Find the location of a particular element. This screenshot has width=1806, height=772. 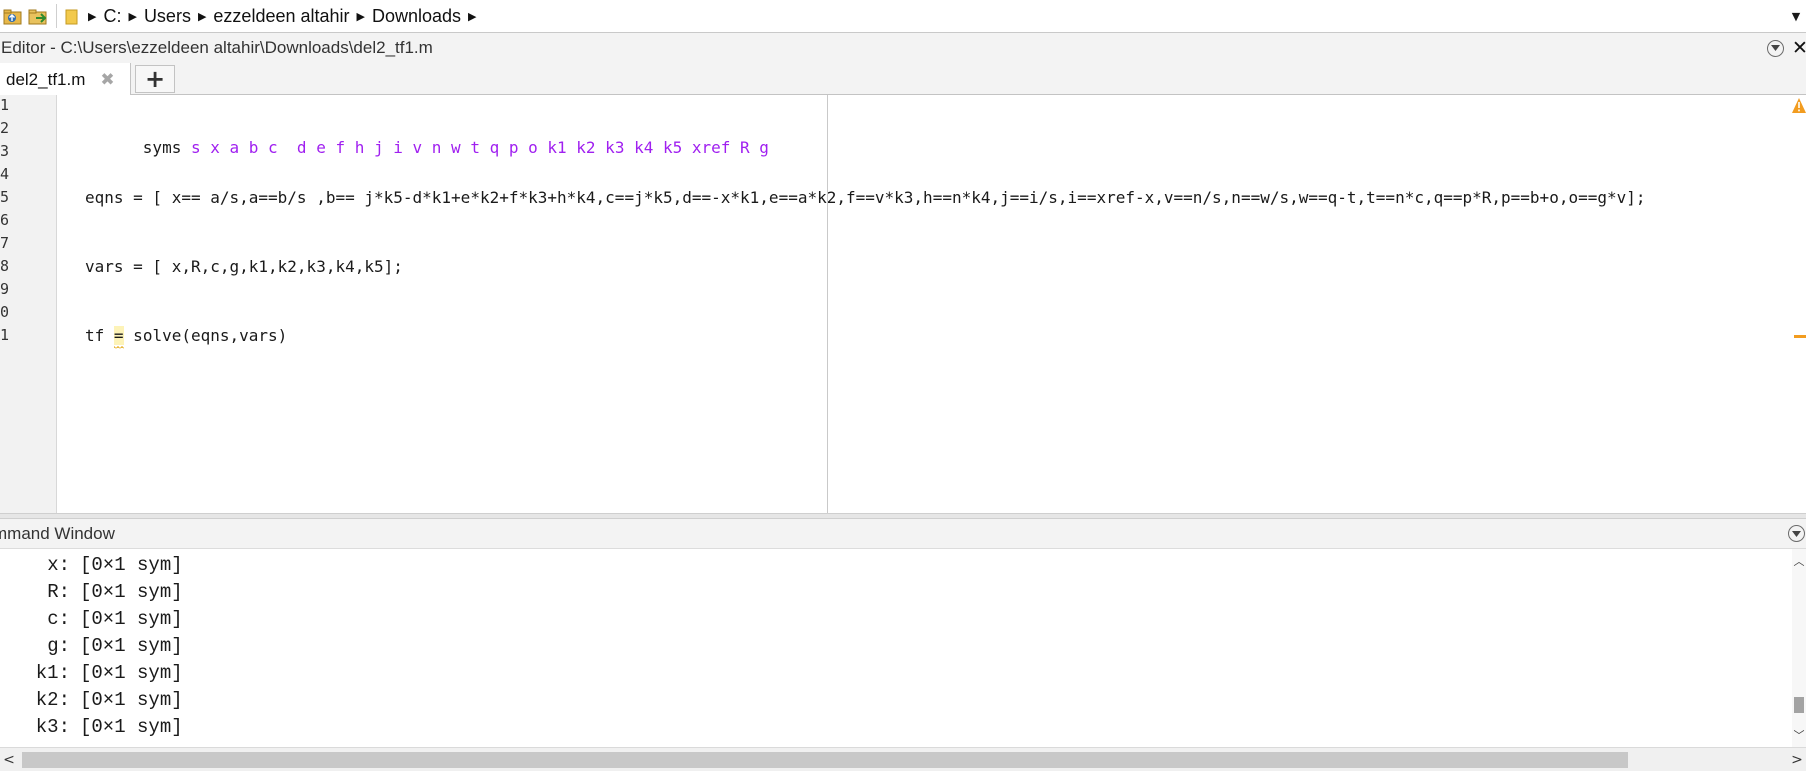

output-line: k1: [0×1 sym] is located at coordinates (91, 675).